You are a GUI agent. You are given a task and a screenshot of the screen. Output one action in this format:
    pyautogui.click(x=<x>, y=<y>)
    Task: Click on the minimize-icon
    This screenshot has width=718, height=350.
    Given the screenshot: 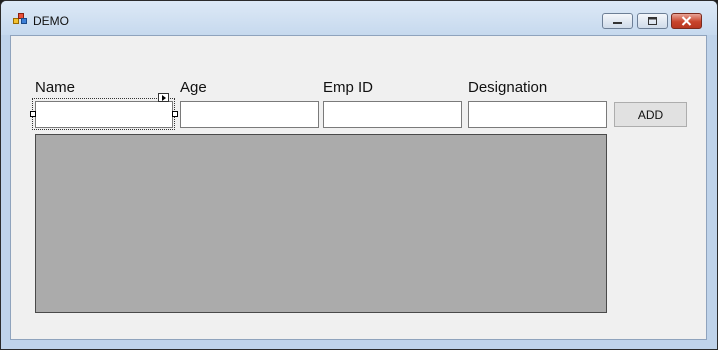 What is the action you would take?
    pyautogui.click(x=617, y=23)
    